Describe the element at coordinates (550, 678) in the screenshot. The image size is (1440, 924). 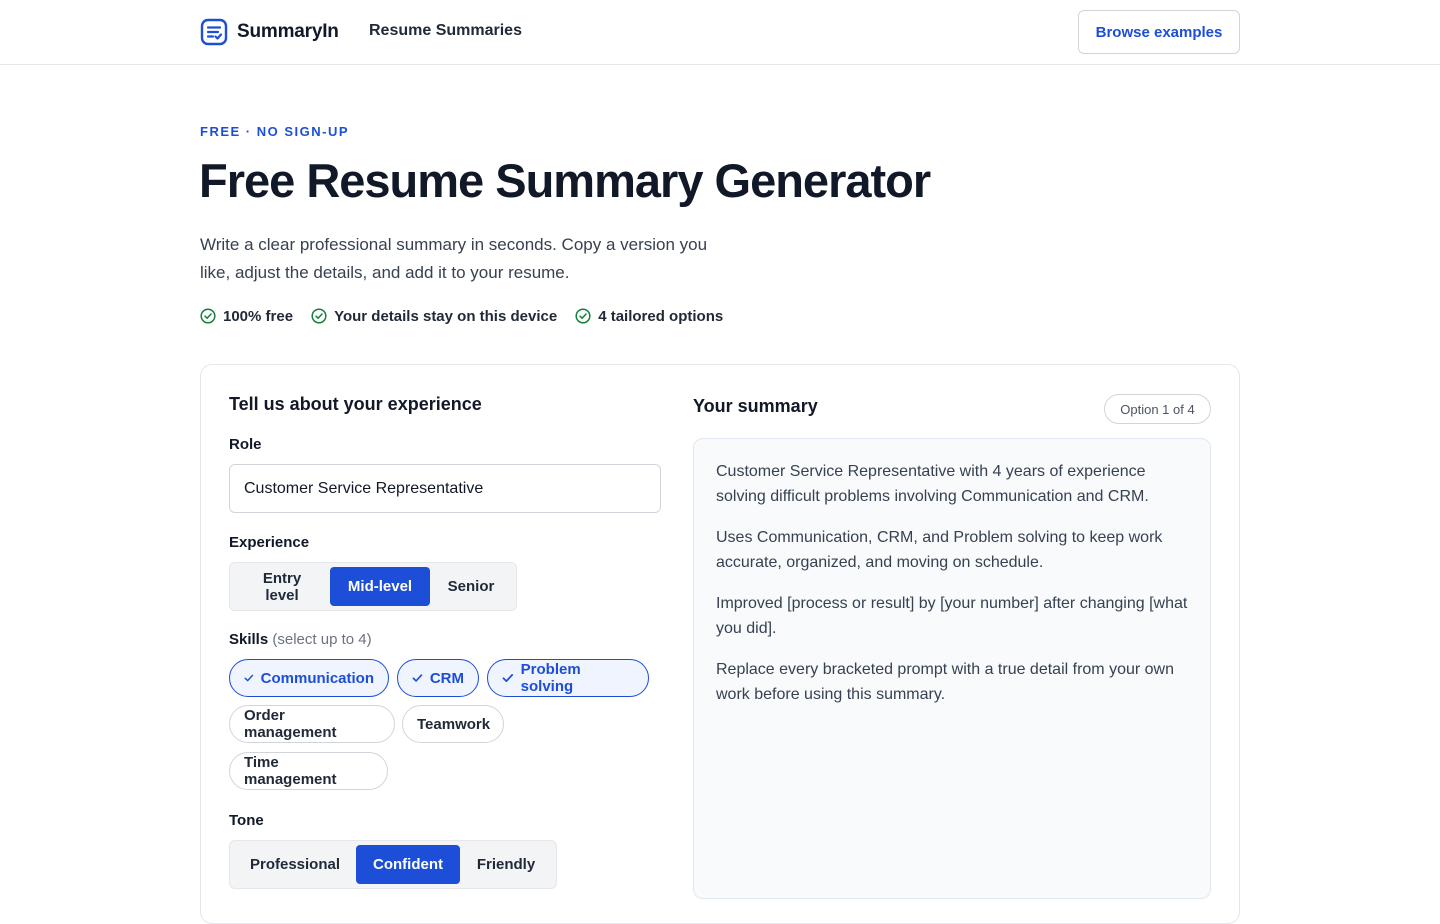
I see `skill-chip-label: Problem solving` at that location.